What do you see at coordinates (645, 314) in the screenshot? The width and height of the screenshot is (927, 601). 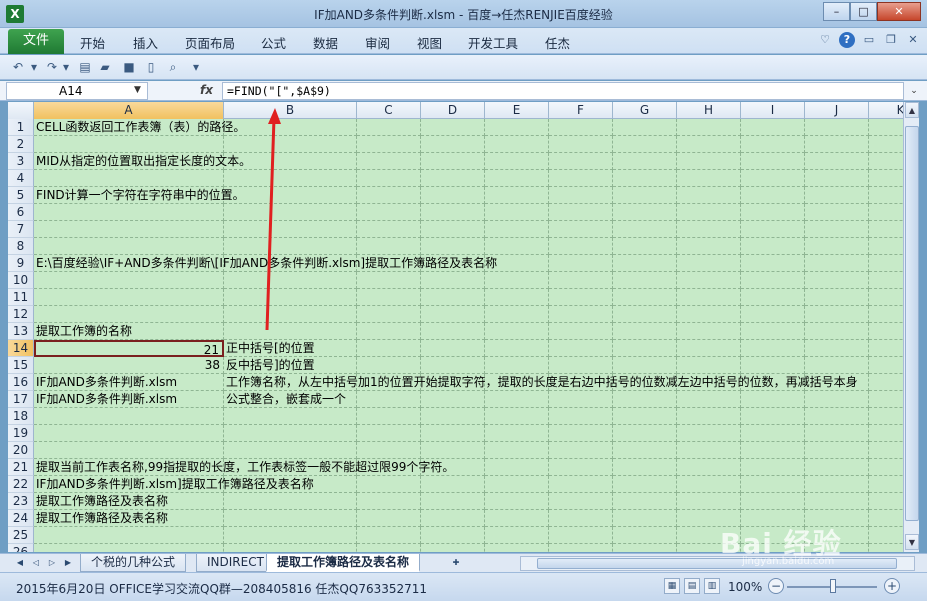 I see `cell-g12` at bounding box center [645, 314].